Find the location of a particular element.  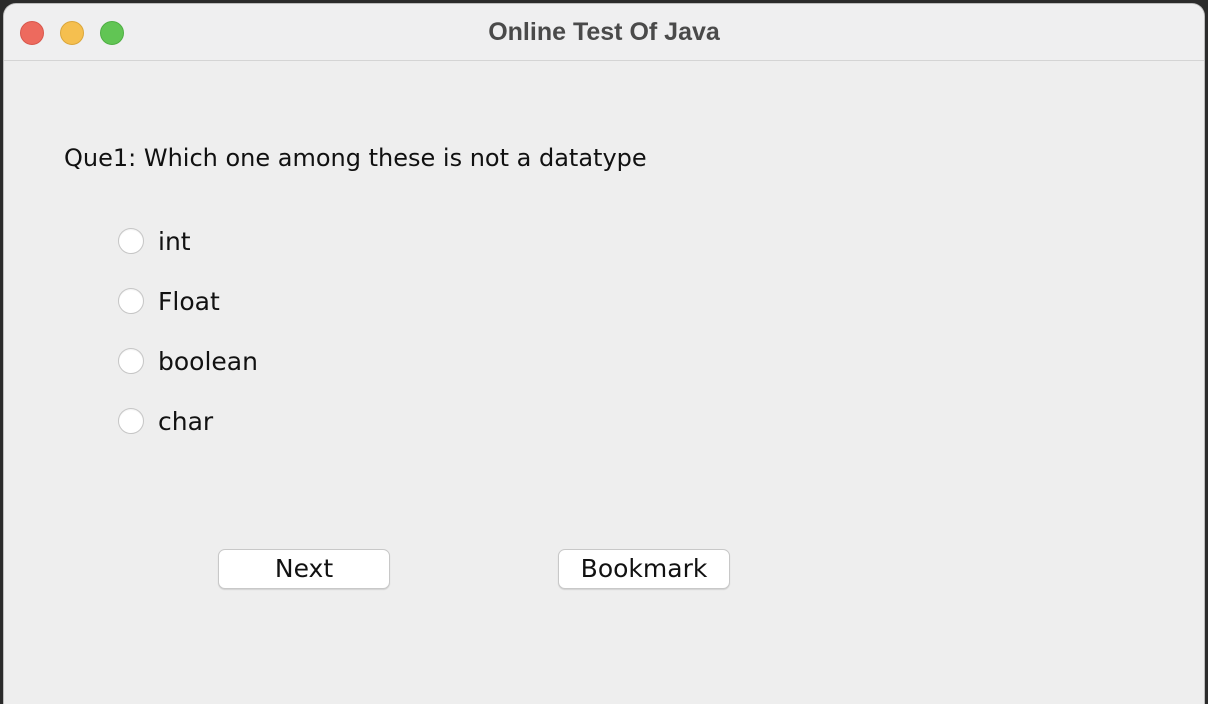

option-label: char is located at coordinates (186, 421).